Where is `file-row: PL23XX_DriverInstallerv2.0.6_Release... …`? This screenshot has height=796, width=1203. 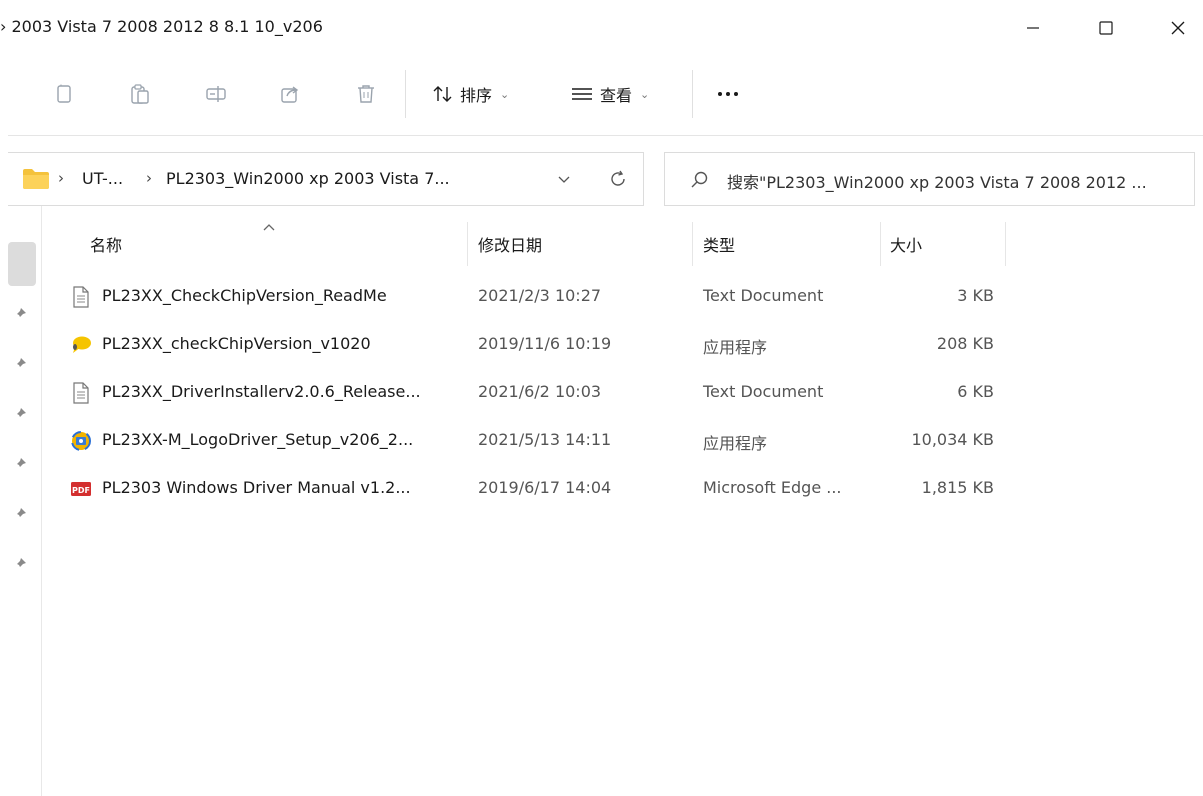
file-row: PL23XX_DriverInstallerv2.0.6_Release... … is located at coordinates (534, 392).